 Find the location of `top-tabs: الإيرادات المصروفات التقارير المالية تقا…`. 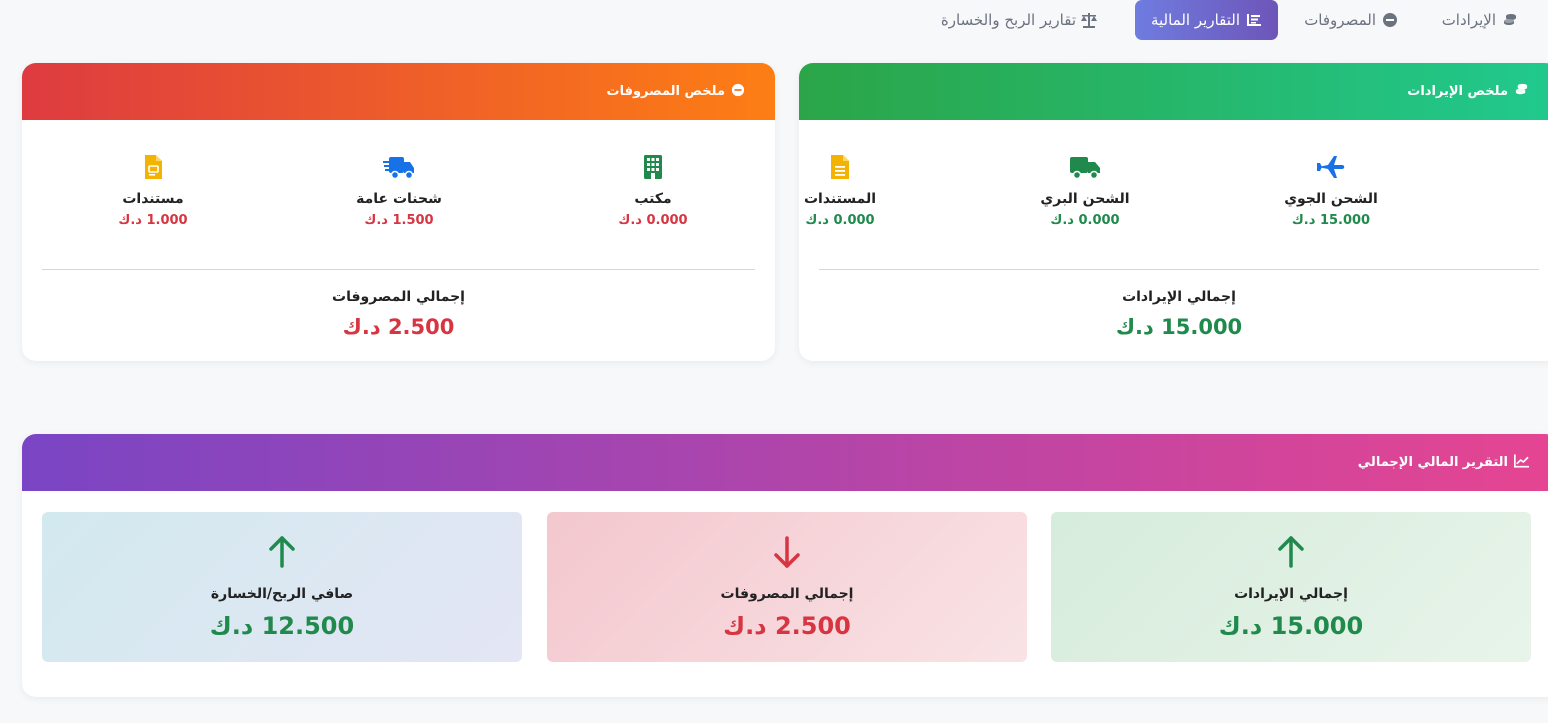

top-tabs: الإيرادات المصروفات التقارير المالية تقا… is located at coordinates (774, 20).